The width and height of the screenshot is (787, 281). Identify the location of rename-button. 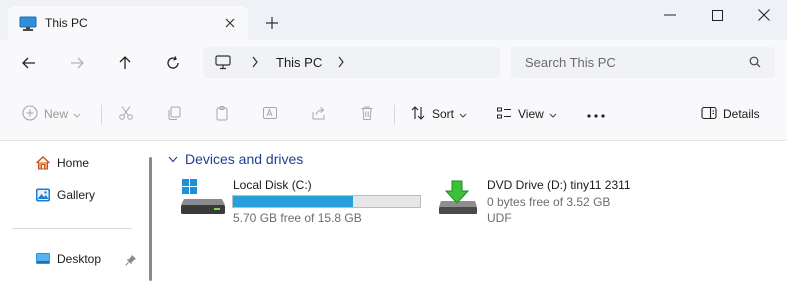
(270, 114).